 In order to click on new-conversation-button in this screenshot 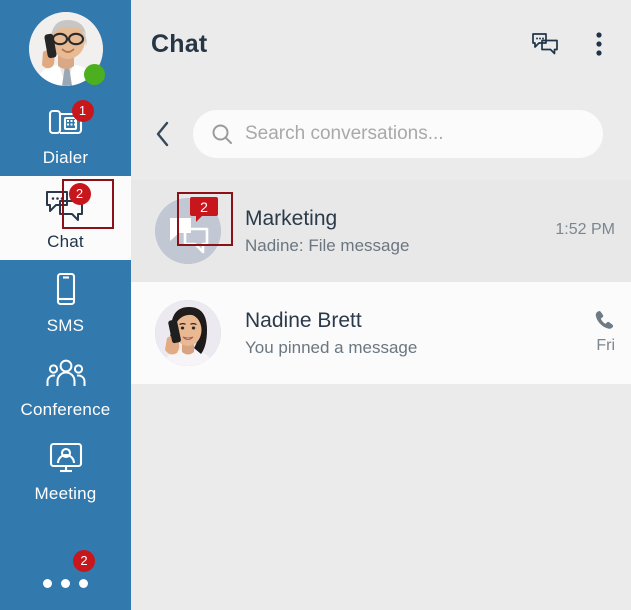, I will do `click(545, 44)`.